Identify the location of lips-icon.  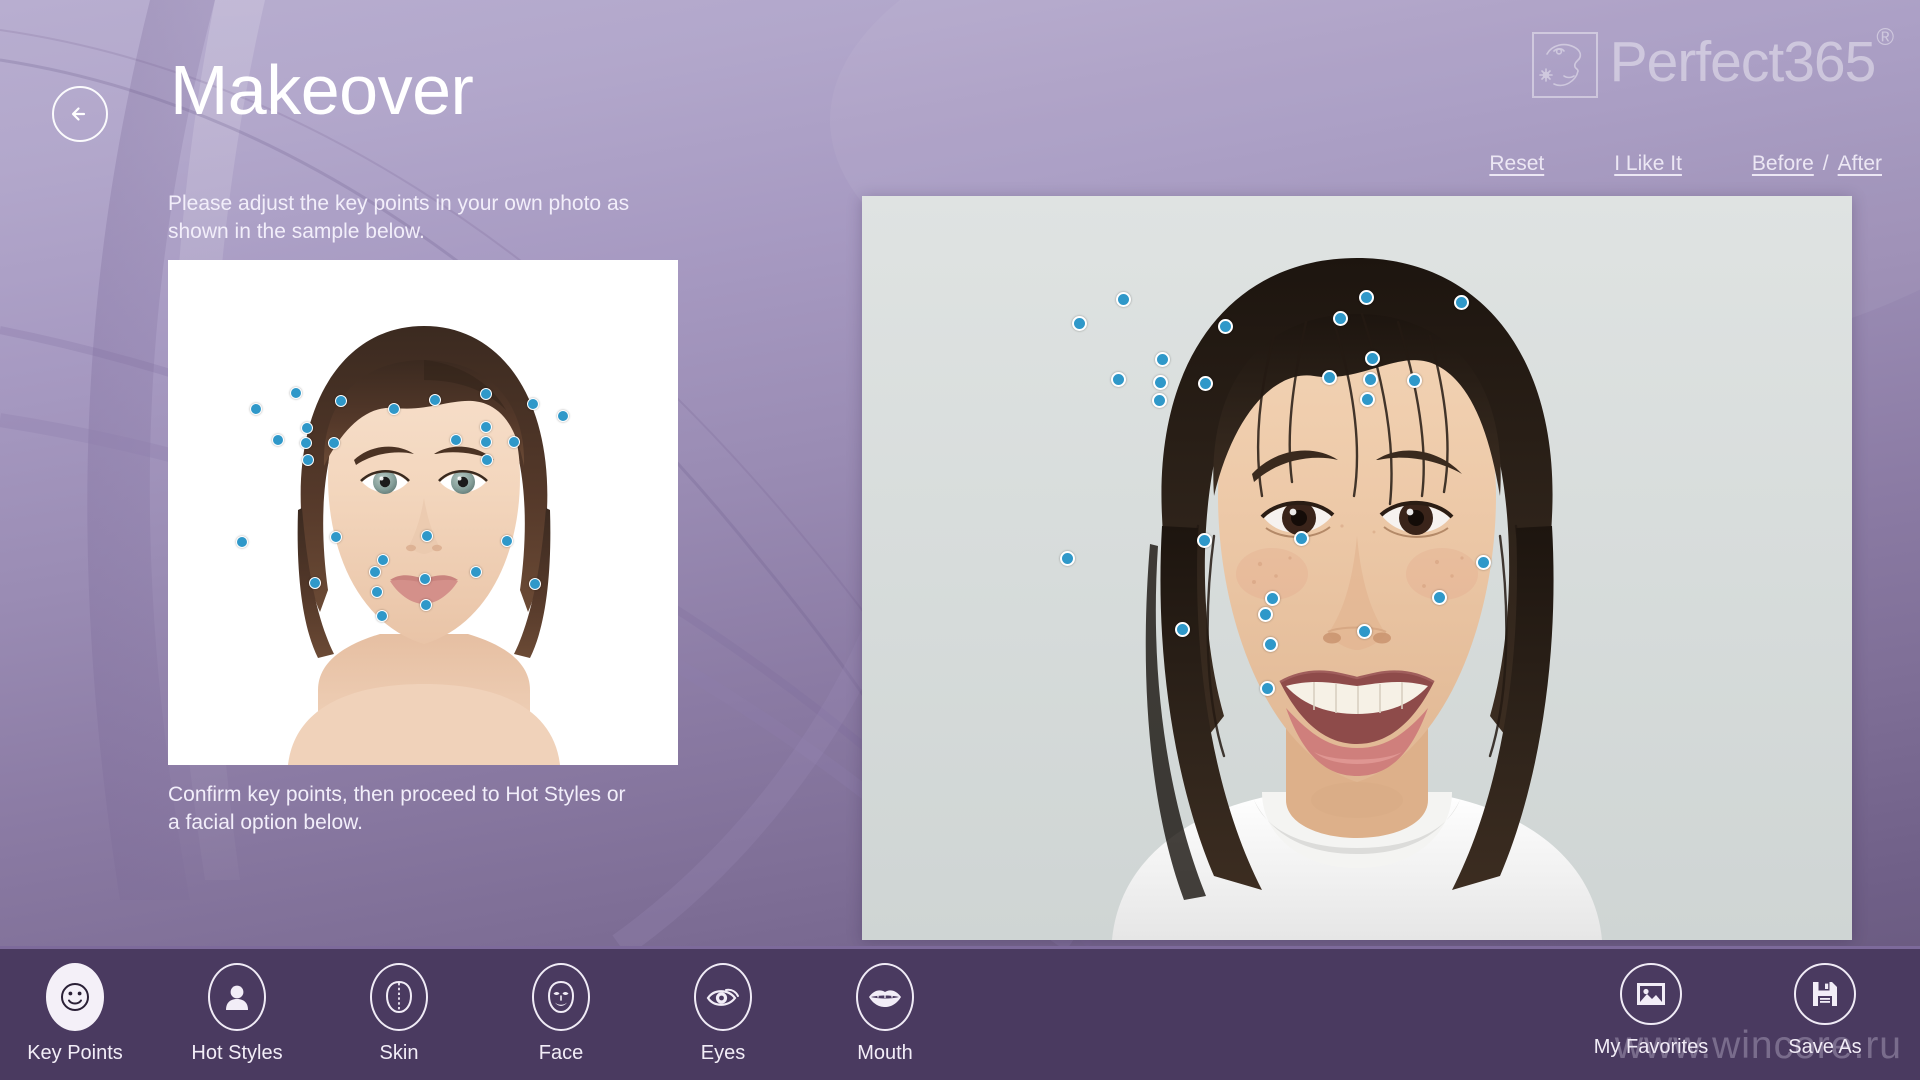
(885, 997).